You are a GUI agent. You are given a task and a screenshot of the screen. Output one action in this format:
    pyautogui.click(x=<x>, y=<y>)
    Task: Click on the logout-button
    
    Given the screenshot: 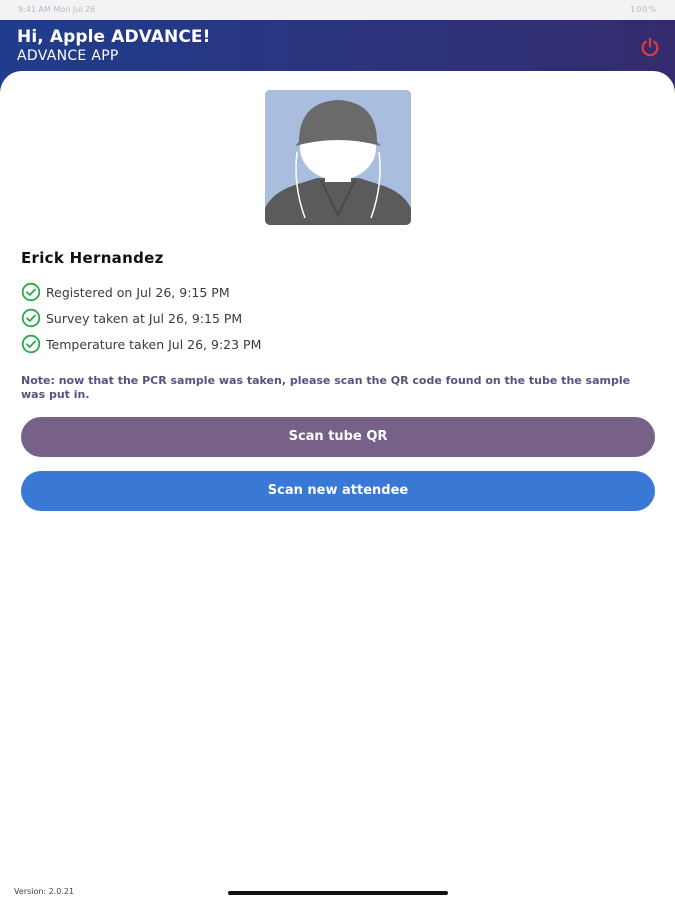 What is the action you would take?
    pyautogui.click(x=650, y=47)
    